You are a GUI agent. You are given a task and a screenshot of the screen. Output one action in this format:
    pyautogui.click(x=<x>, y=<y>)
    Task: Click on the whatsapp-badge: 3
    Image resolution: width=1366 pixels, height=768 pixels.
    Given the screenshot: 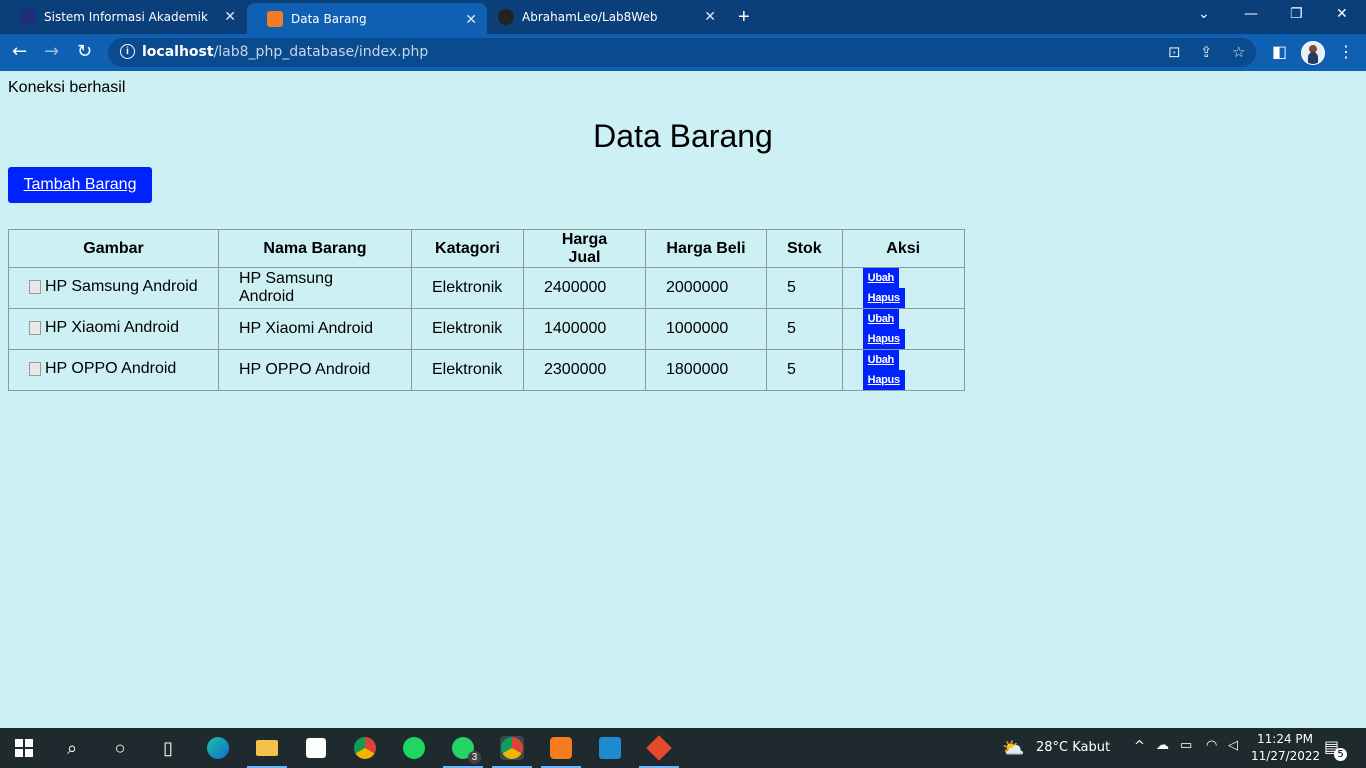 What is the action you would take?
    pyautogui.click(x=474, y=757)
    